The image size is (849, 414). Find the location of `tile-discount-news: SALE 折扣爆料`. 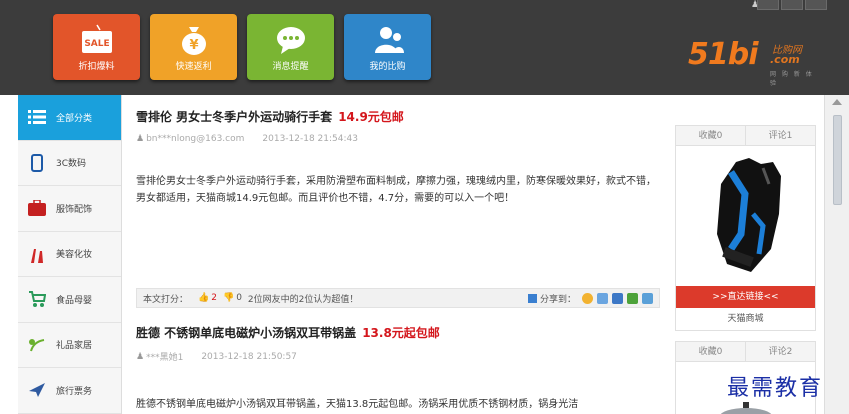

tile-discount-news: SALE 折扣爆料 is located at coordinates (96, 47).